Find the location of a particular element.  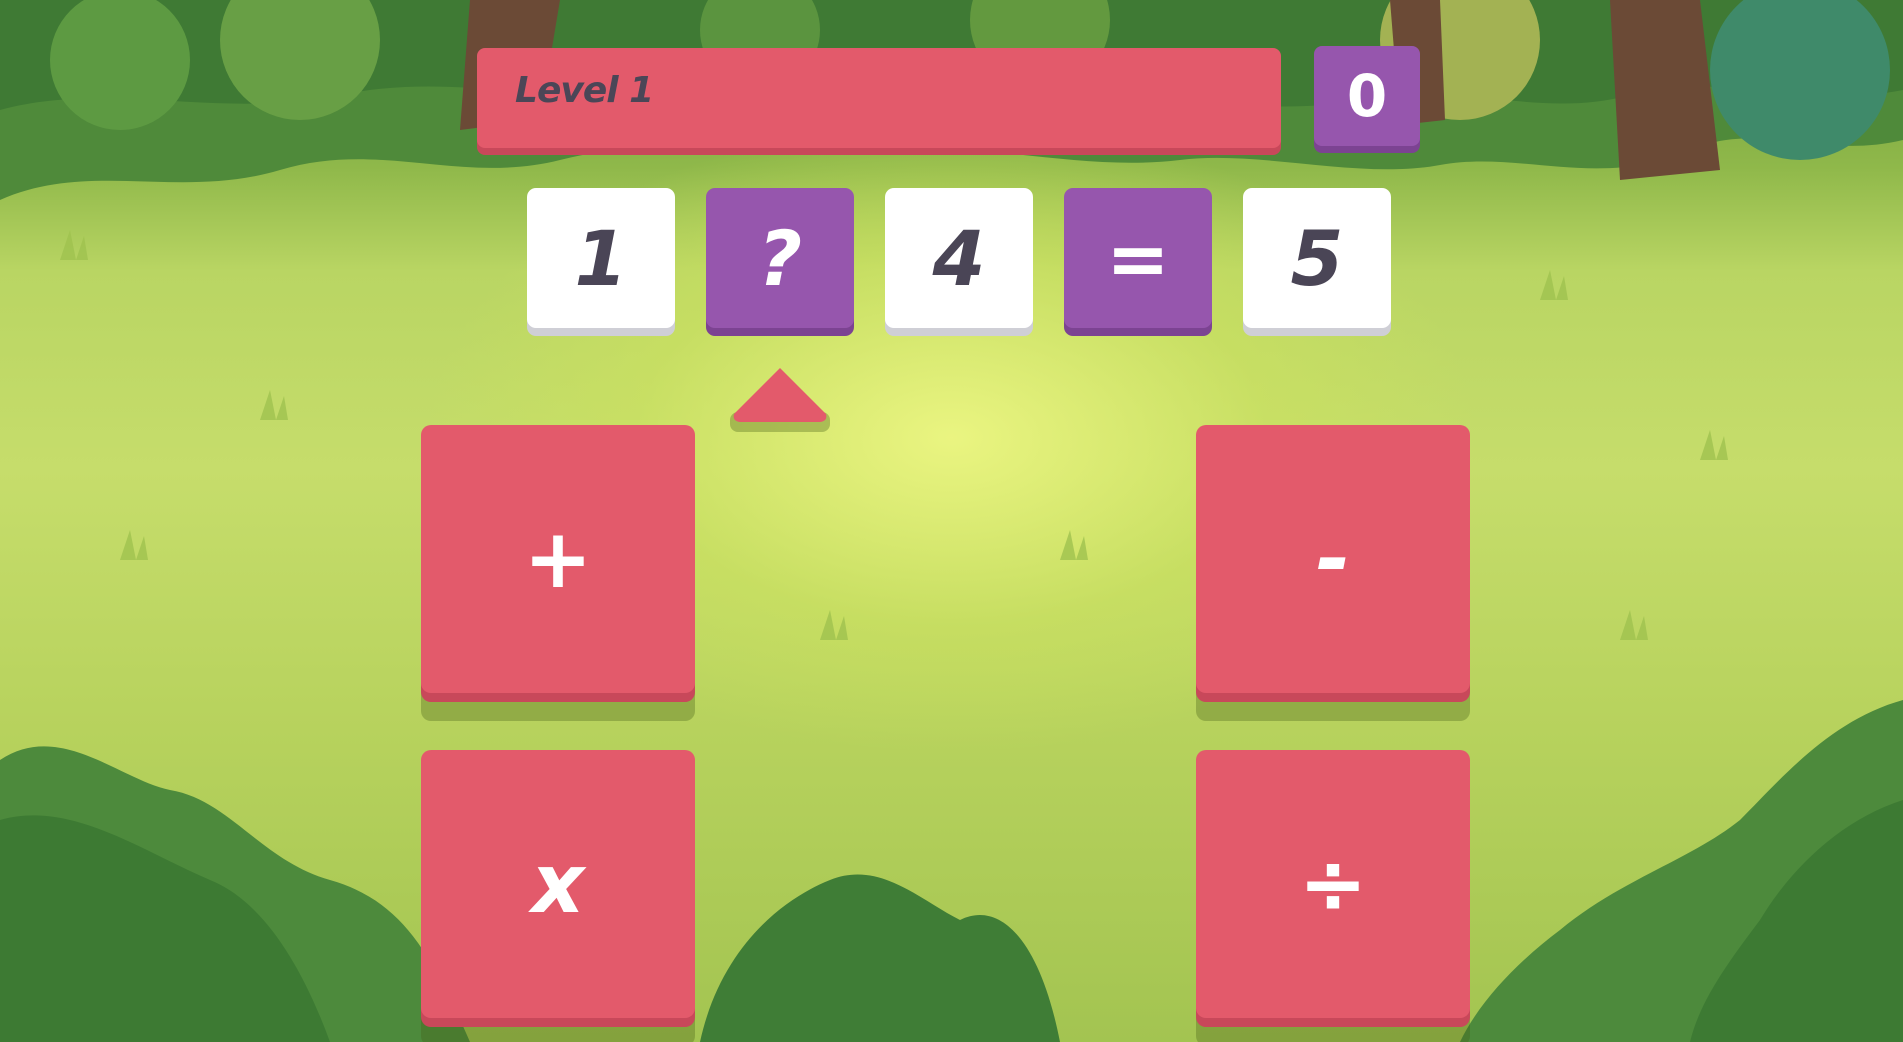

plus-button: + is located at coordinates (558, 559).